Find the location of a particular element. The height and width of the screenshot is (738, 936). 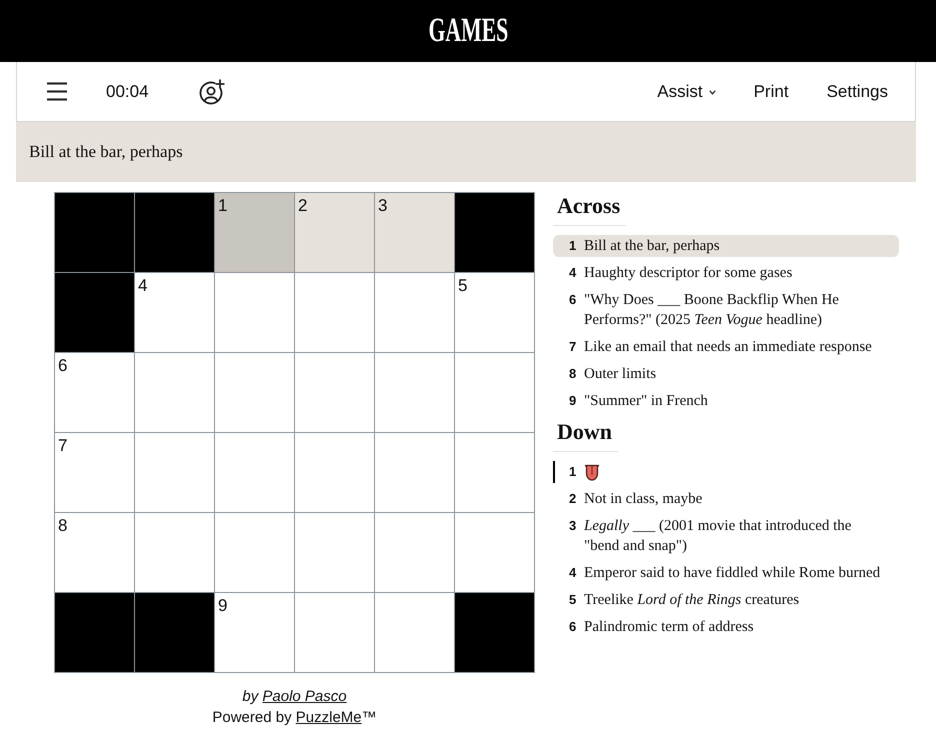

clue-item: 8 Outer limits is located at coordinates (726, 374).